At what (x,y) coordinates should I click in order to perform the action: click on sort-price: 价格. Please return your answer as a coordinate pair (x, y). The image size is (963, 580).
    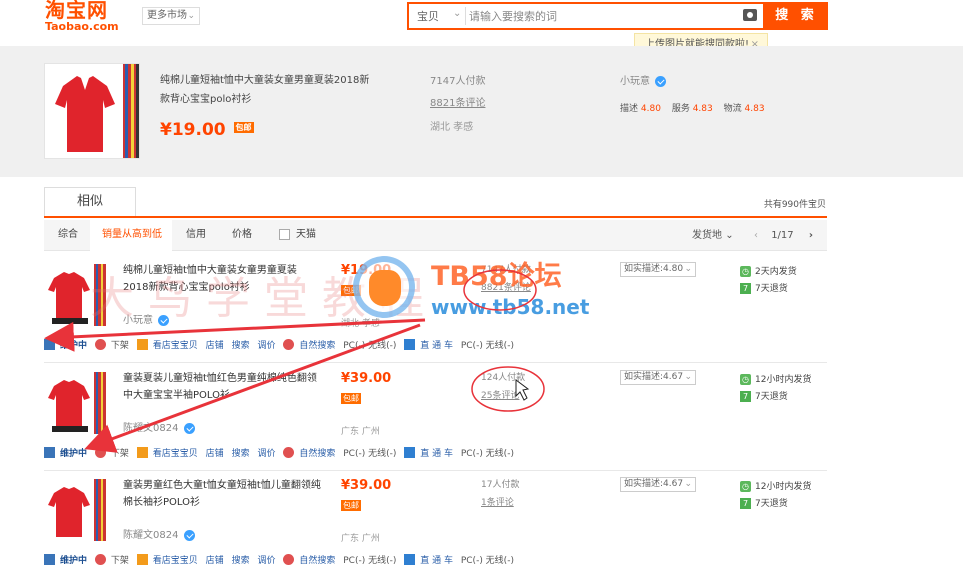
    Looking at the image, I should click on (242, 235).